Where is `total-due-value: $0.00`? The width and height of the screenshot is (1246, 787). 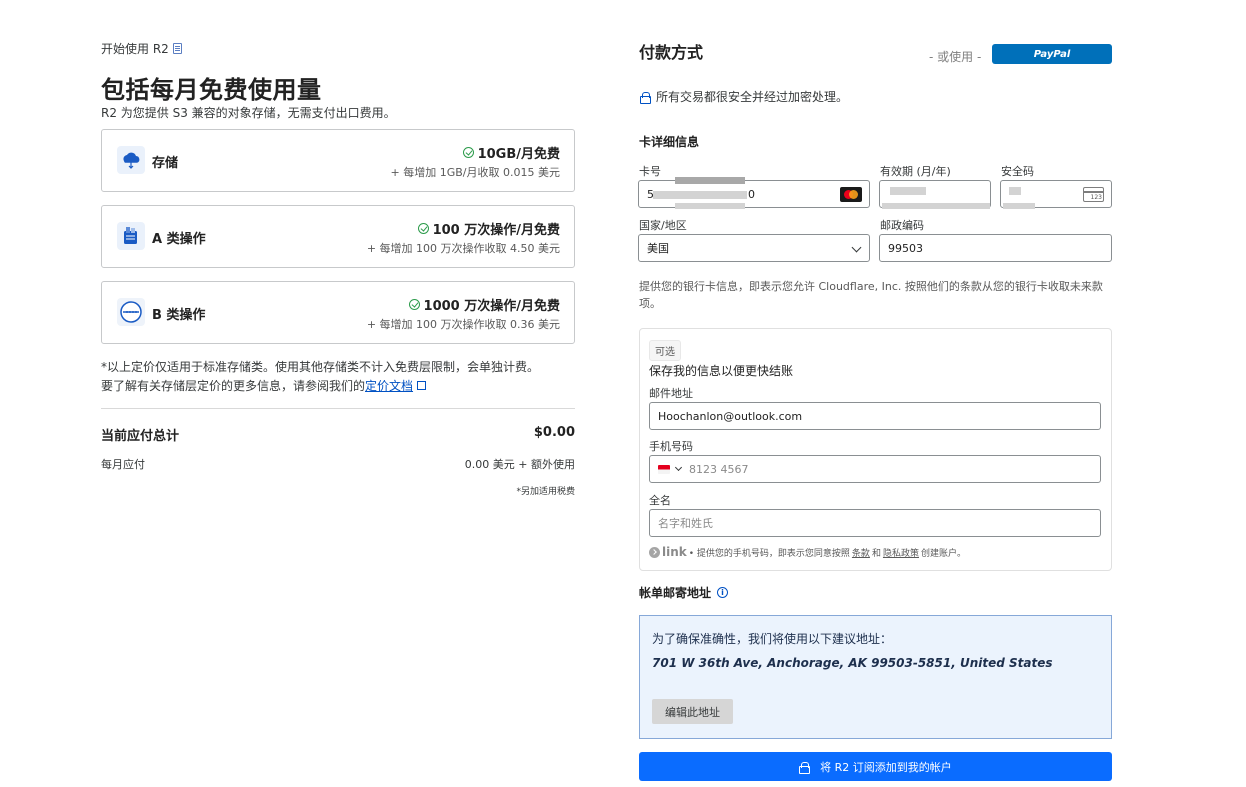
total-due-value: $0.00 is located at coordinates (554, 432).